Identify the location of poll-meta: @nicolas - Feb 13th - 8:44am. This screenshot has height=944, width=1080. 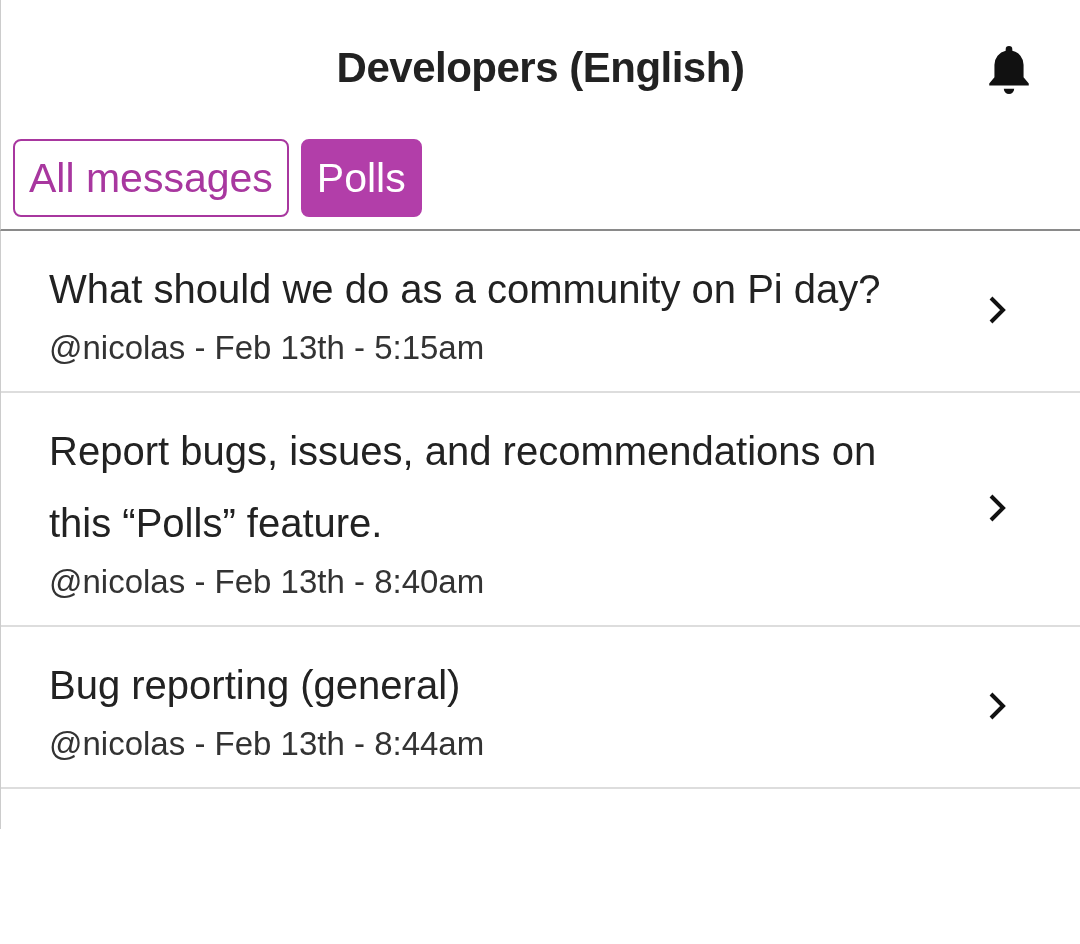
(267, 744).